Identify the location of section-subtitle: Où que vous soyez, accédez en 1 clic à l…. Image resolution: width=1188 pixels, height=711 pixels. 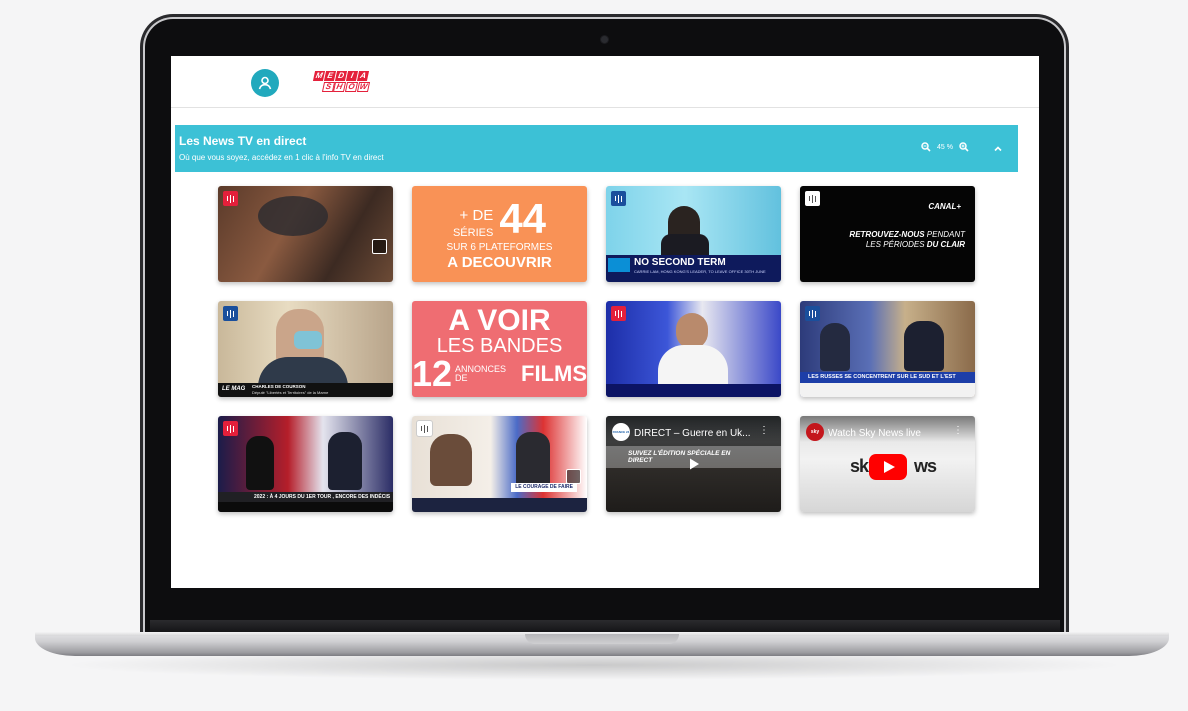
(281, 157).